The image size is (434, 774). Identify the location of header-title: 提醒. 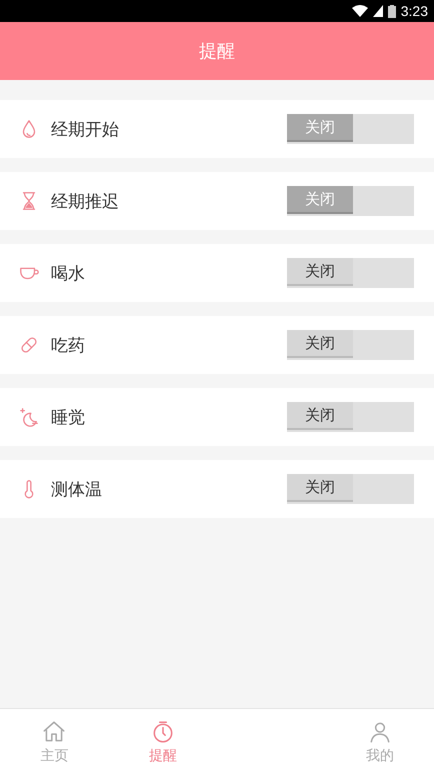
(217, 51).